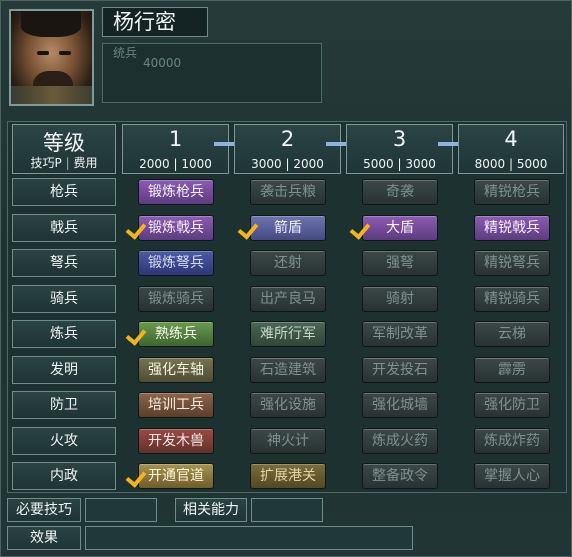 The width and height of the screenshot is (572, 557). What do you see at coordinates (176, 192) in the screenshot?
I see `tech-button: 锻炼枪兵` at bounding box center [176, 192].